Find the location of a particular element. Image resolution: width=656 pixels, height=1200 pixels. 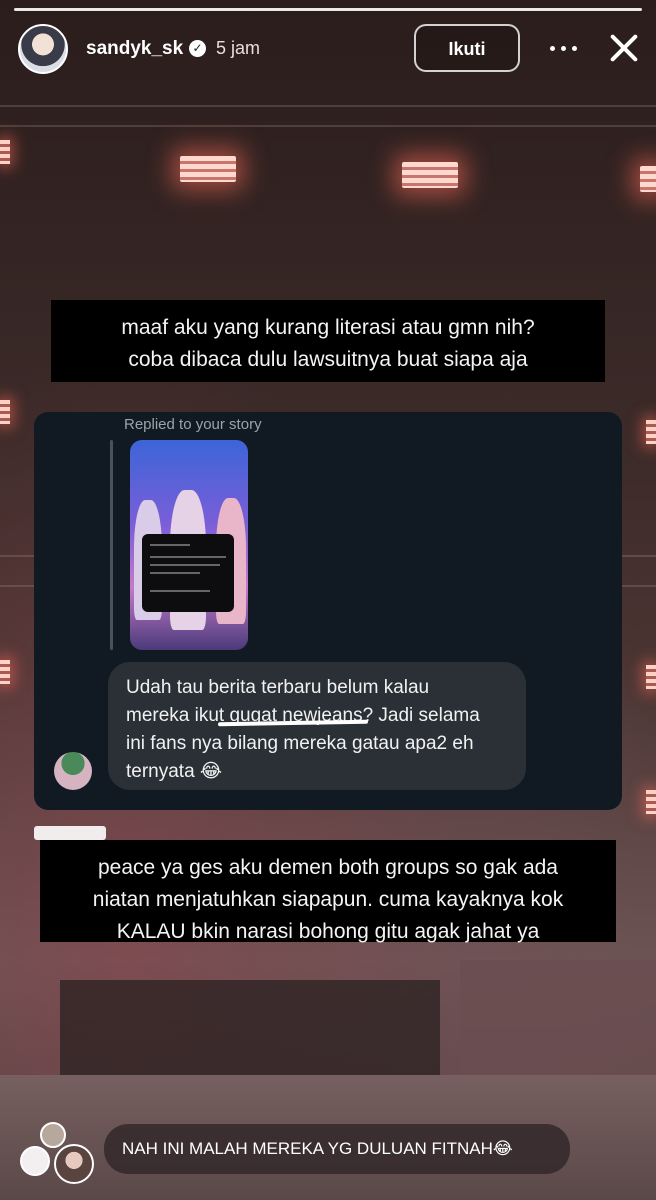

embedded-tweet is located at coordinates (188, 573).